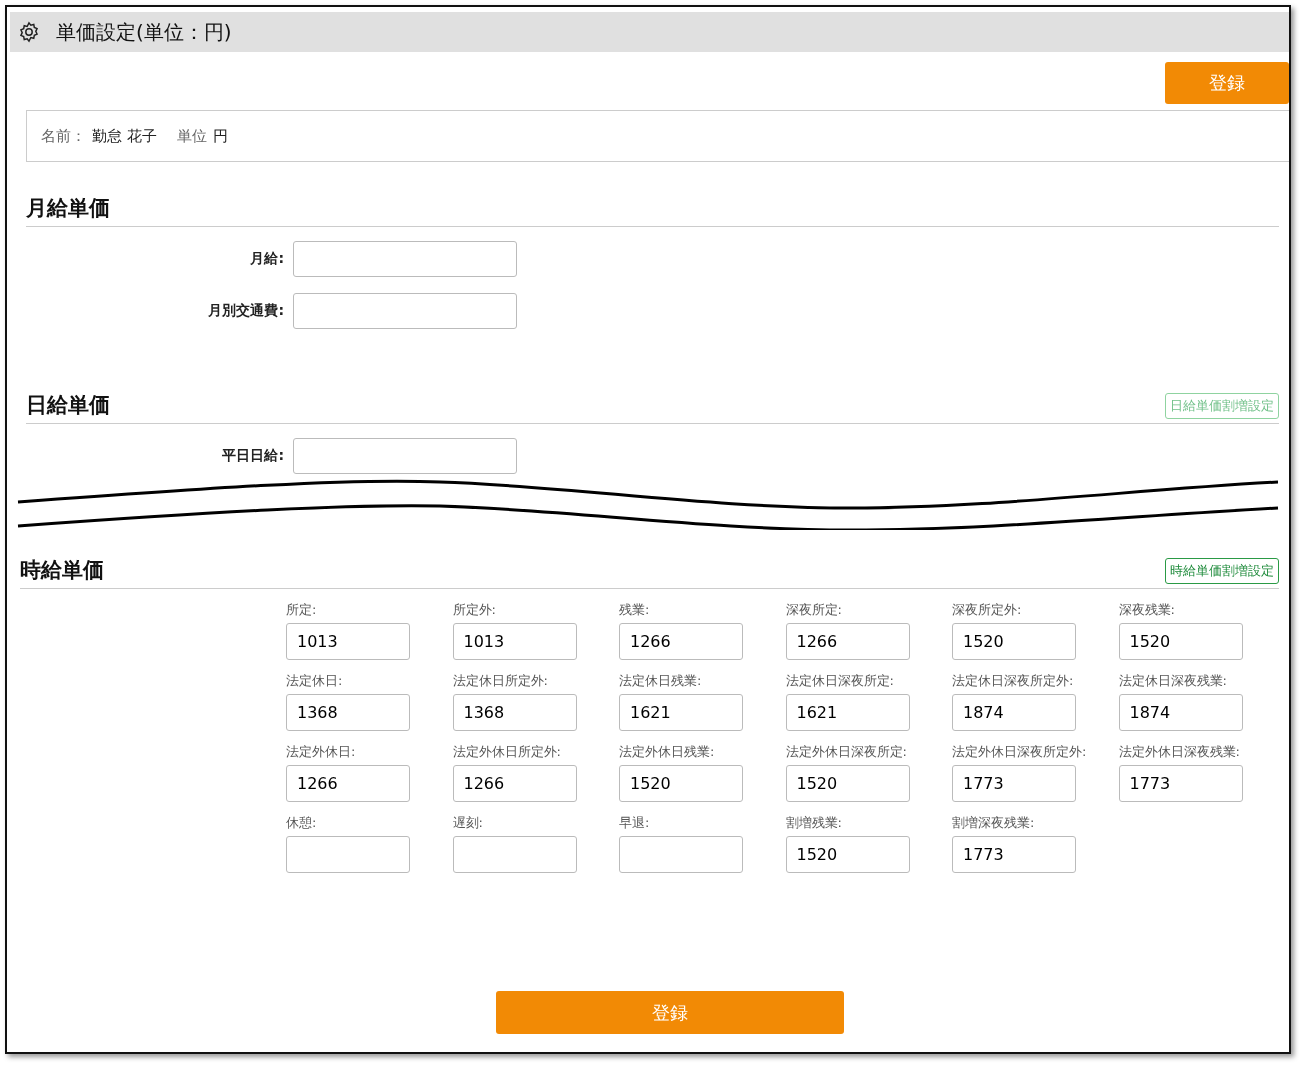 Image resolution: width=1309 pixels, height=1072 pixels. What do you see at coordinates (840, 681) in the screenshot?
I see `field-label: 法定休日深夜所定:` at bounding box center [840, 681].